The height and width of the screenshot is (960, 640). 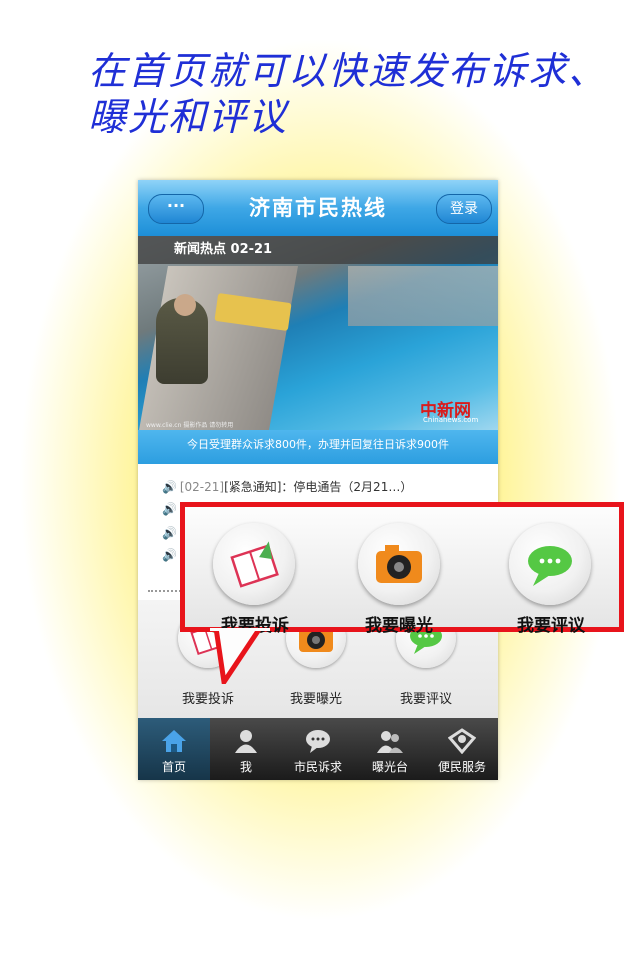 I want to click on menu-button: ···, so click(x=176, y=209).